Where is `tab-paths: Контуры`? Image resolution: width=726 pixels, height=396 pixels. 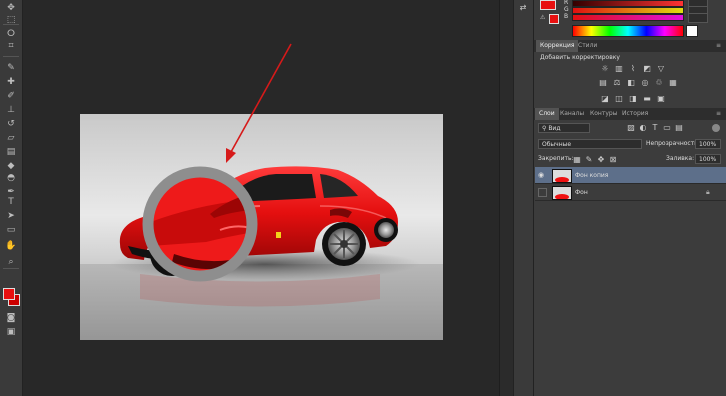 tab-paths: Контуры is located at coordinates (603, 114).